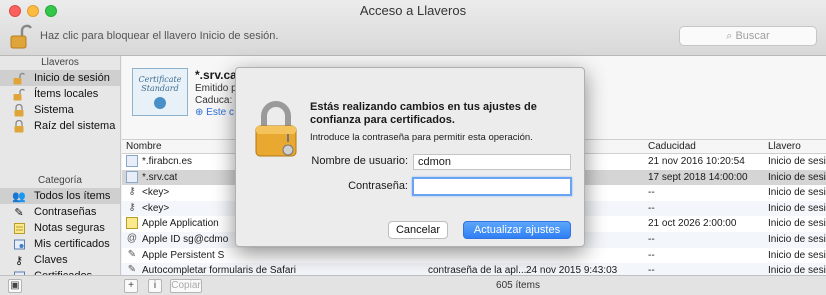  What do you see at coordinates (185, 239) in the screenshot?
I see `cell-name: Apple ID sg@cdmo` at bounding box center [185, 239].